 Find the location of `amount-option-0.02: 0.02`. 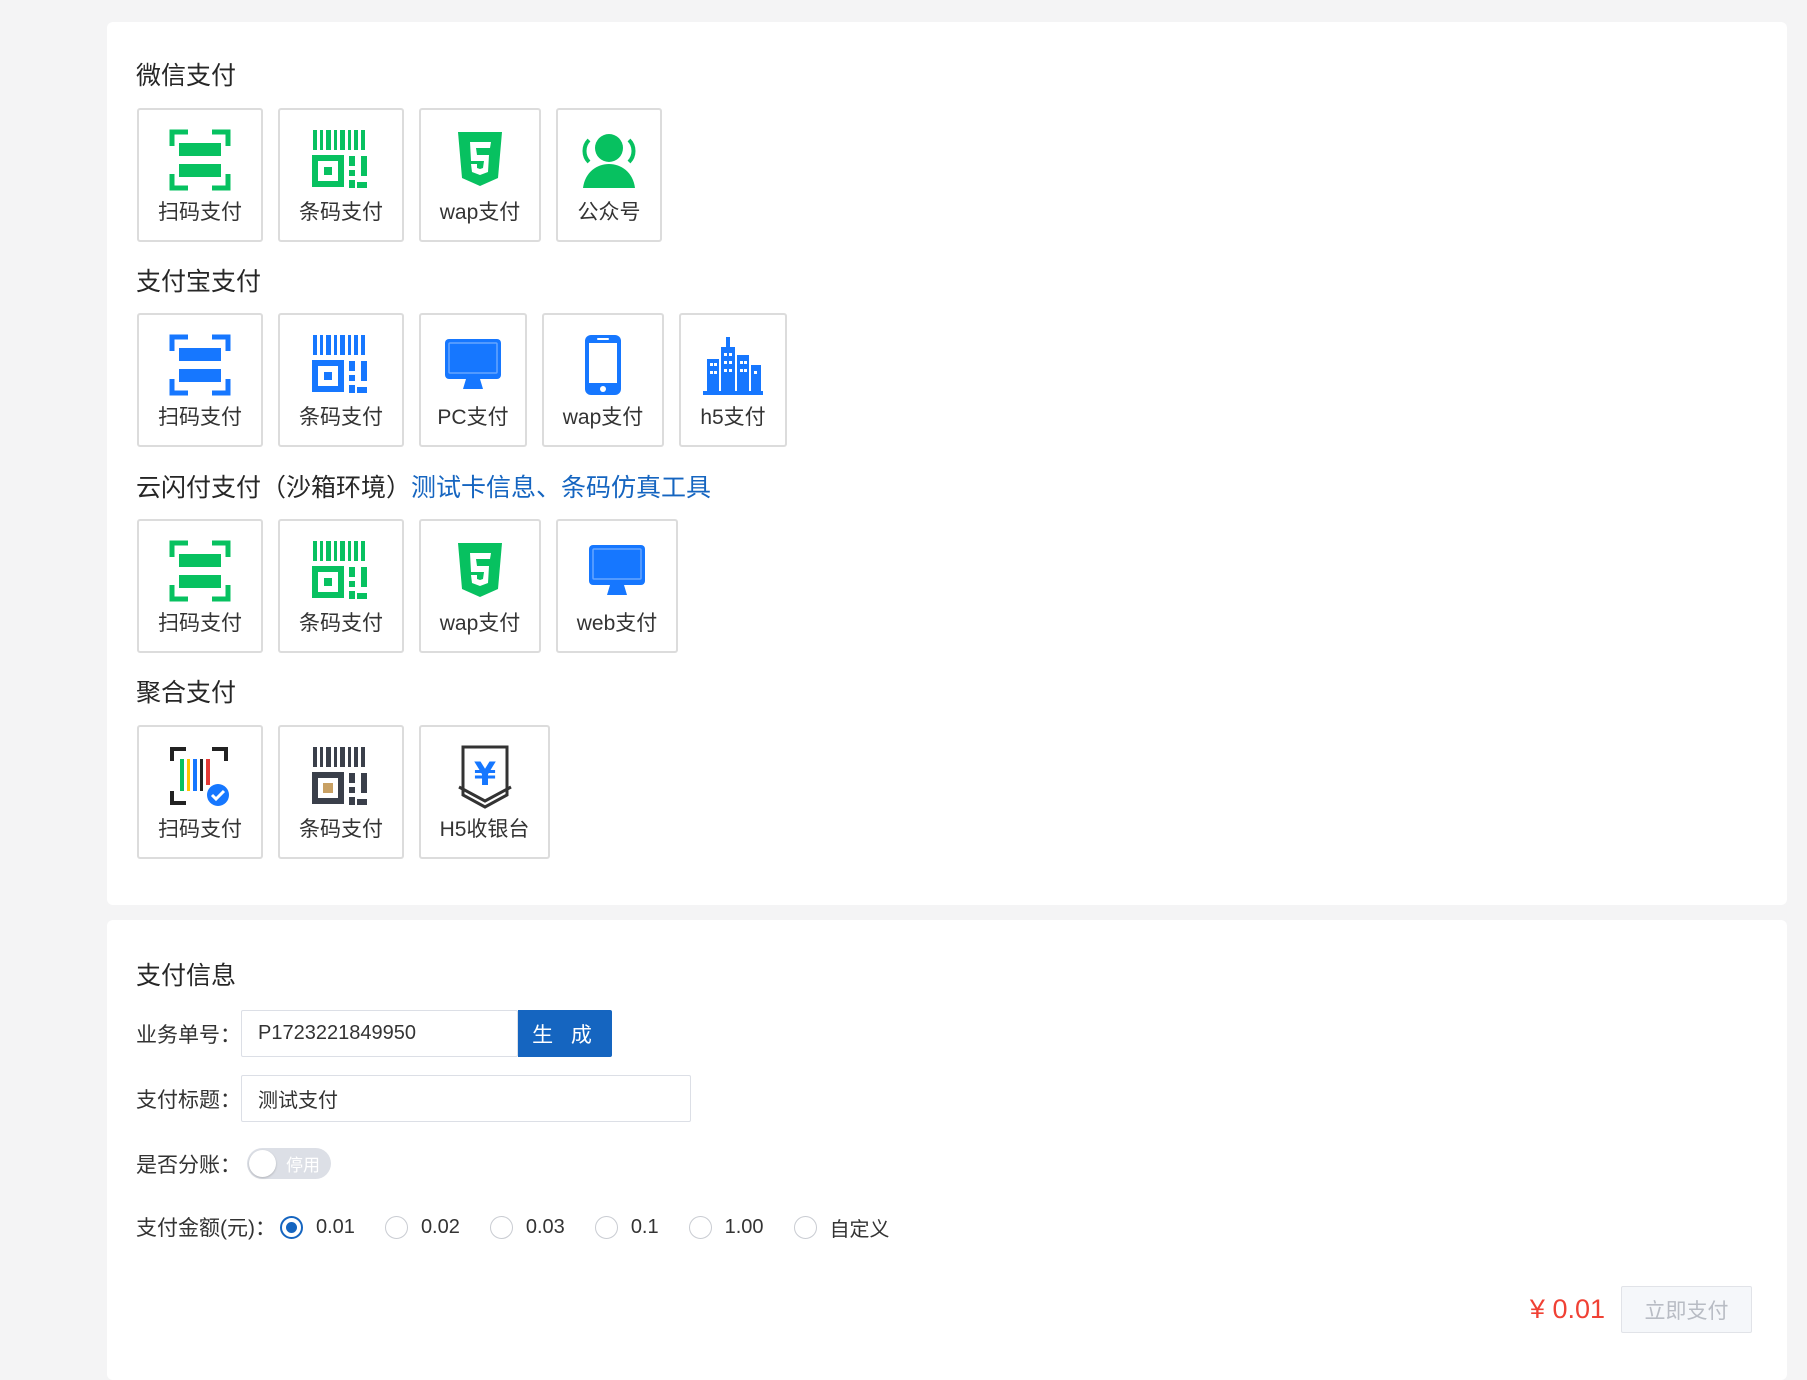

amount-option-0.02: 0.02 is located at coordinates (422, 1227).